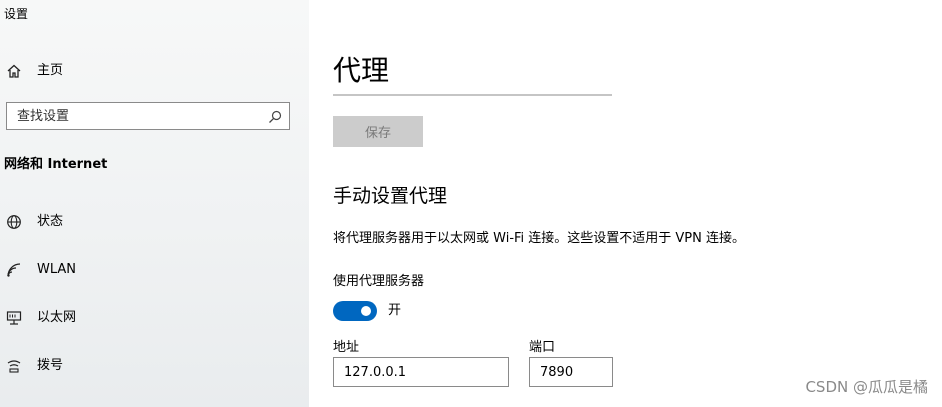 This screenshot has height=407, width=942. What do you see at coordinates (866, 387) in the screenshot?
I see `watermark: CSDN @瓜瓜是橘` at bounding box center [866, 387].